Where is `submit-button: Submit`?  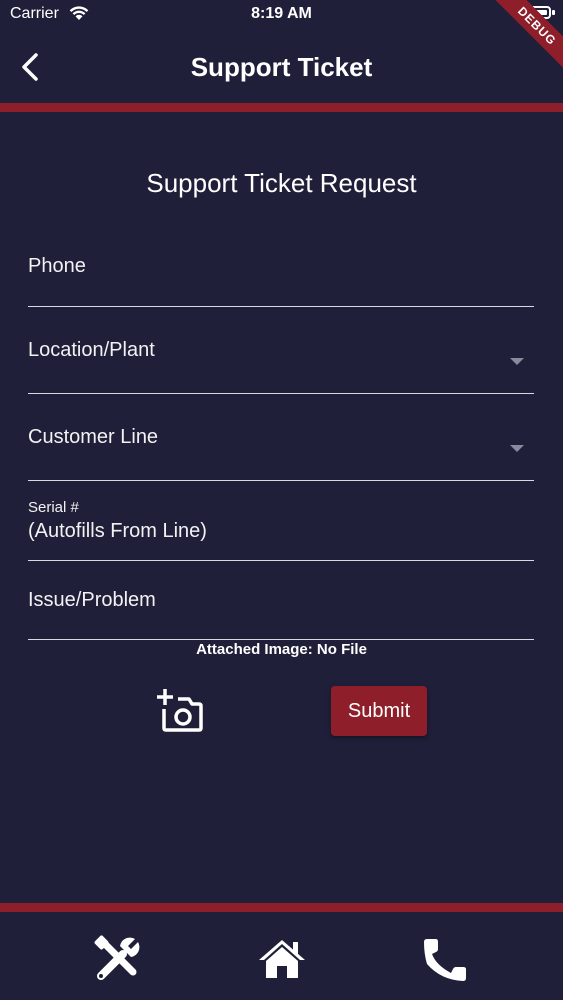
submit-button: Submit is located at coordinates (379, 711).